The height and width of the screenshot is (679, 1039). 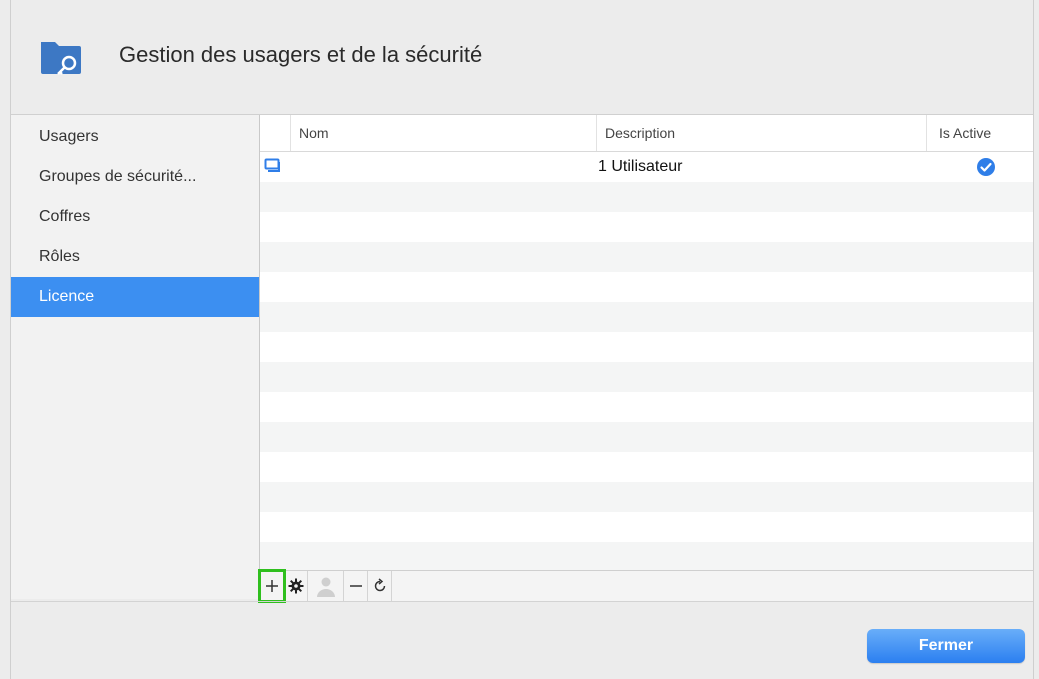 What do you see at coordinates (522, 601) in the screenshot?
I see `footer-divider` at bounding box center [522, 601].